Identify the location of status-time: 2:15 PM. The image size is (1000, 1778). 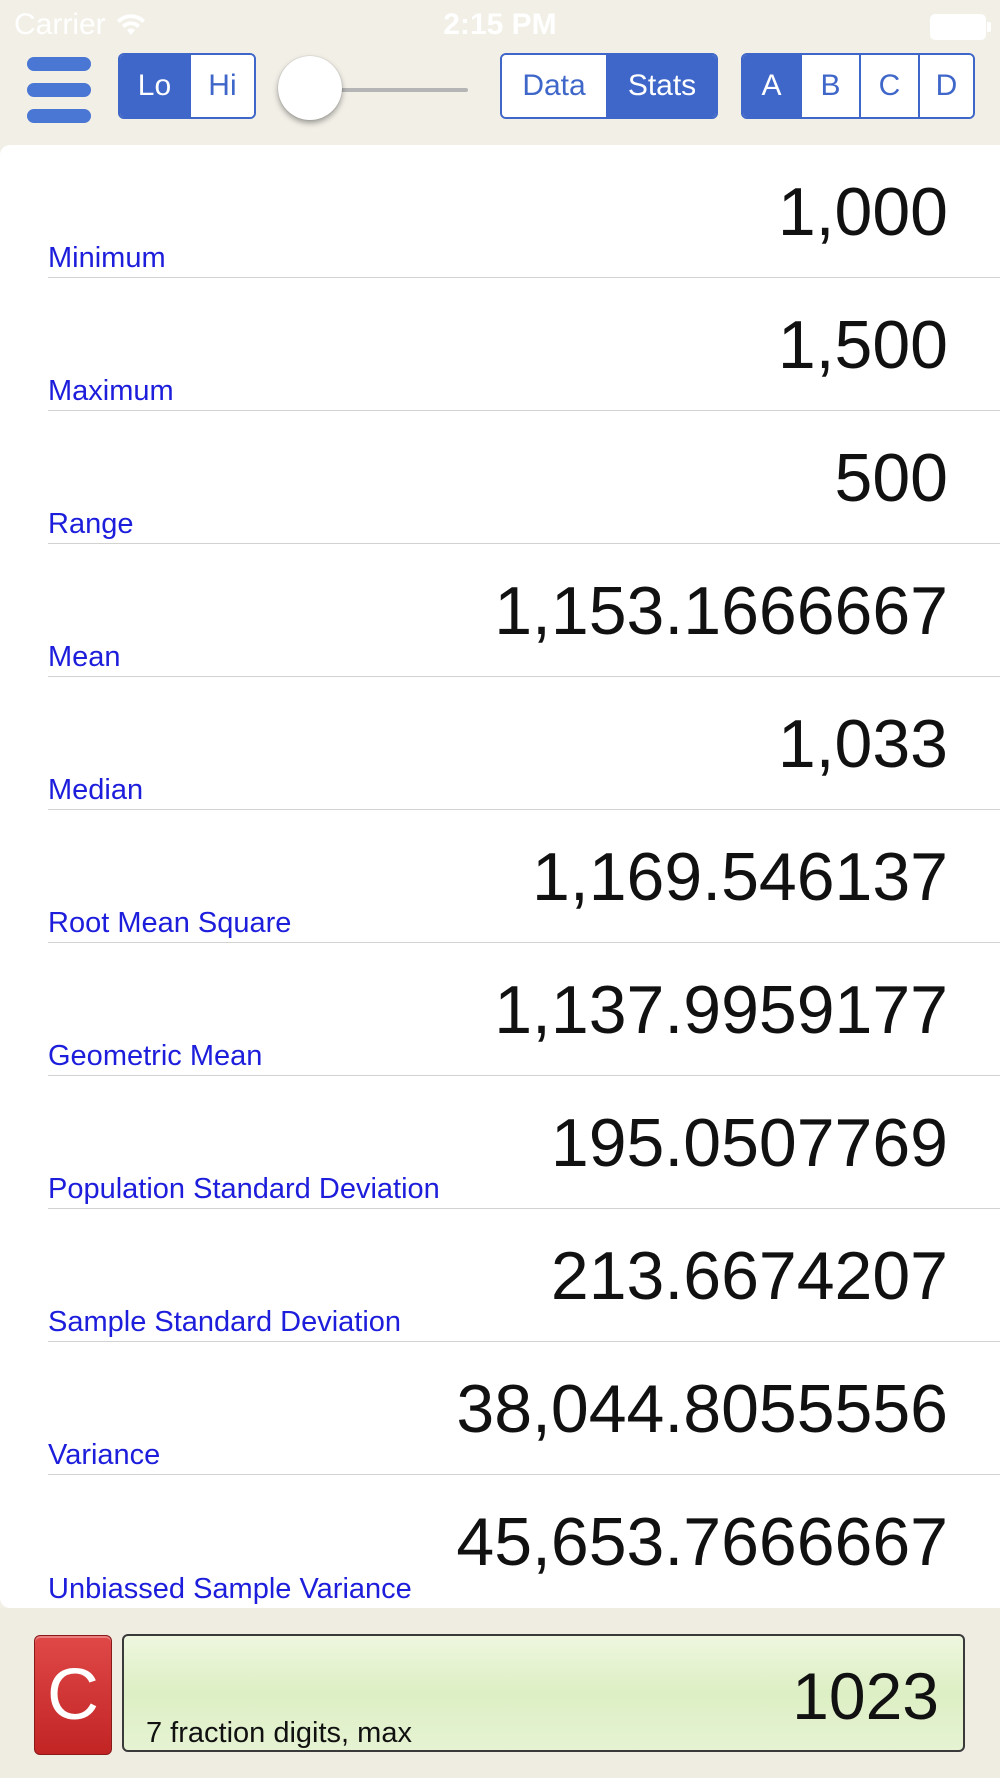
(500, 24).